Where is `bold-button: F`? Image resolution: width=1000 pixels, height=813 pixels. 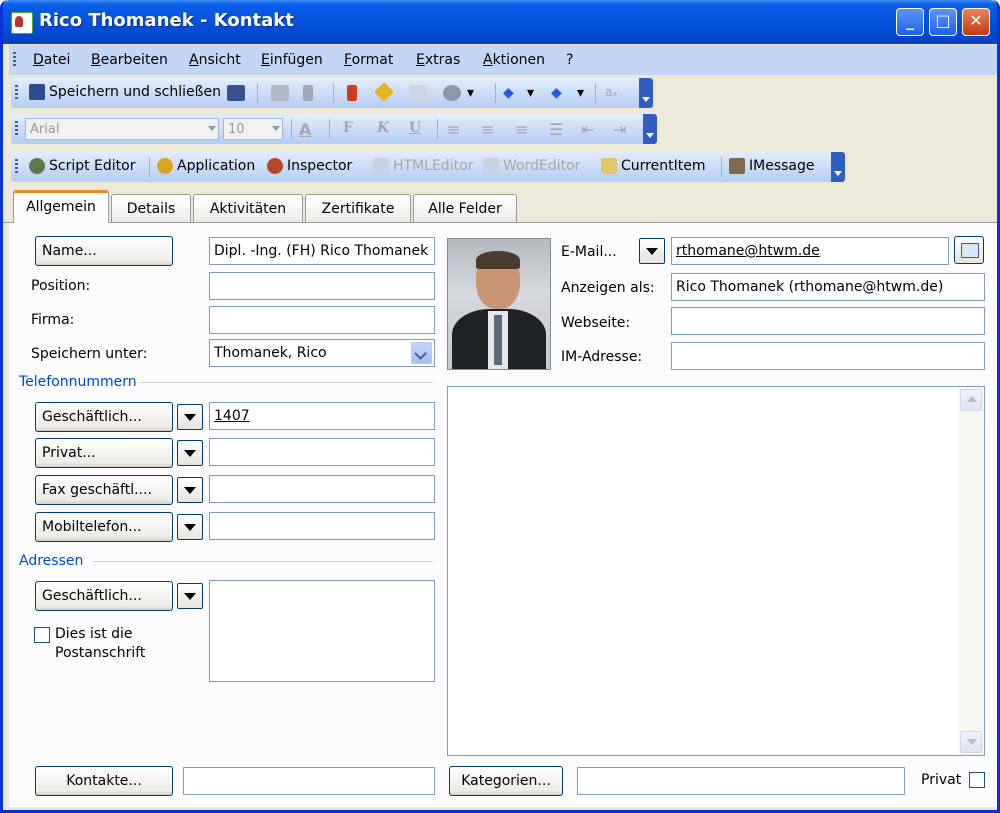
bold-button: F is located at coordinates (348, 128).